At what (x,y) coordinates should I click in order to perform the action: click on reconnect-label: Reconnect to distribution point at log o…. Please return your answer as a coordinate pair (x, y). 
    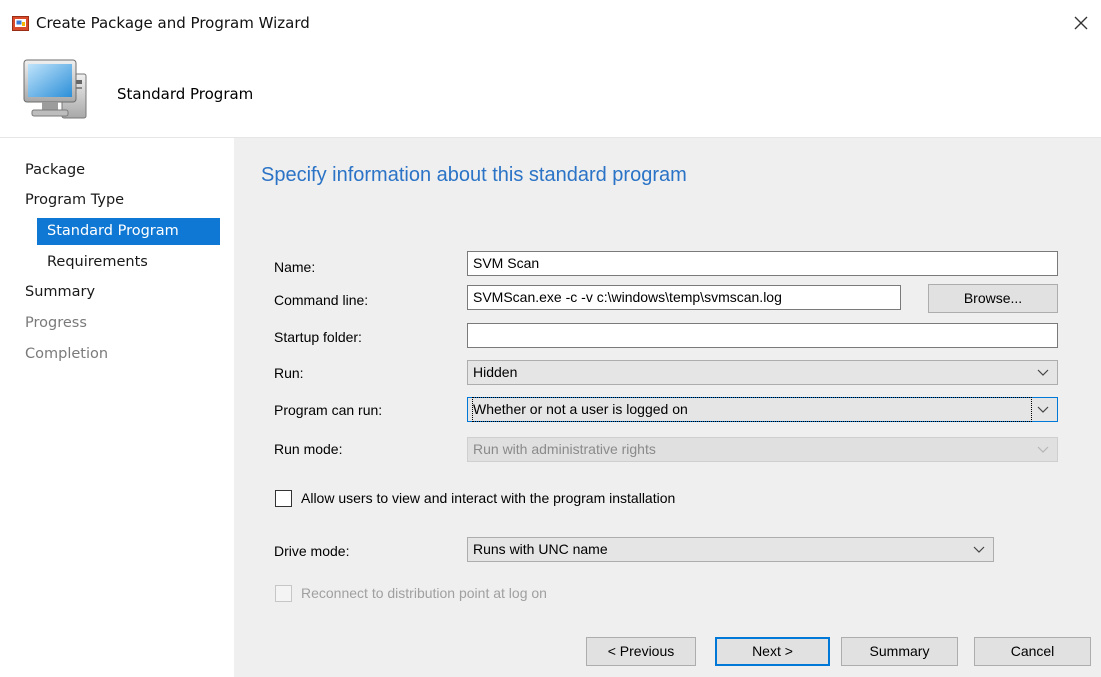
    Looking at the image, I should click on (424, 593).